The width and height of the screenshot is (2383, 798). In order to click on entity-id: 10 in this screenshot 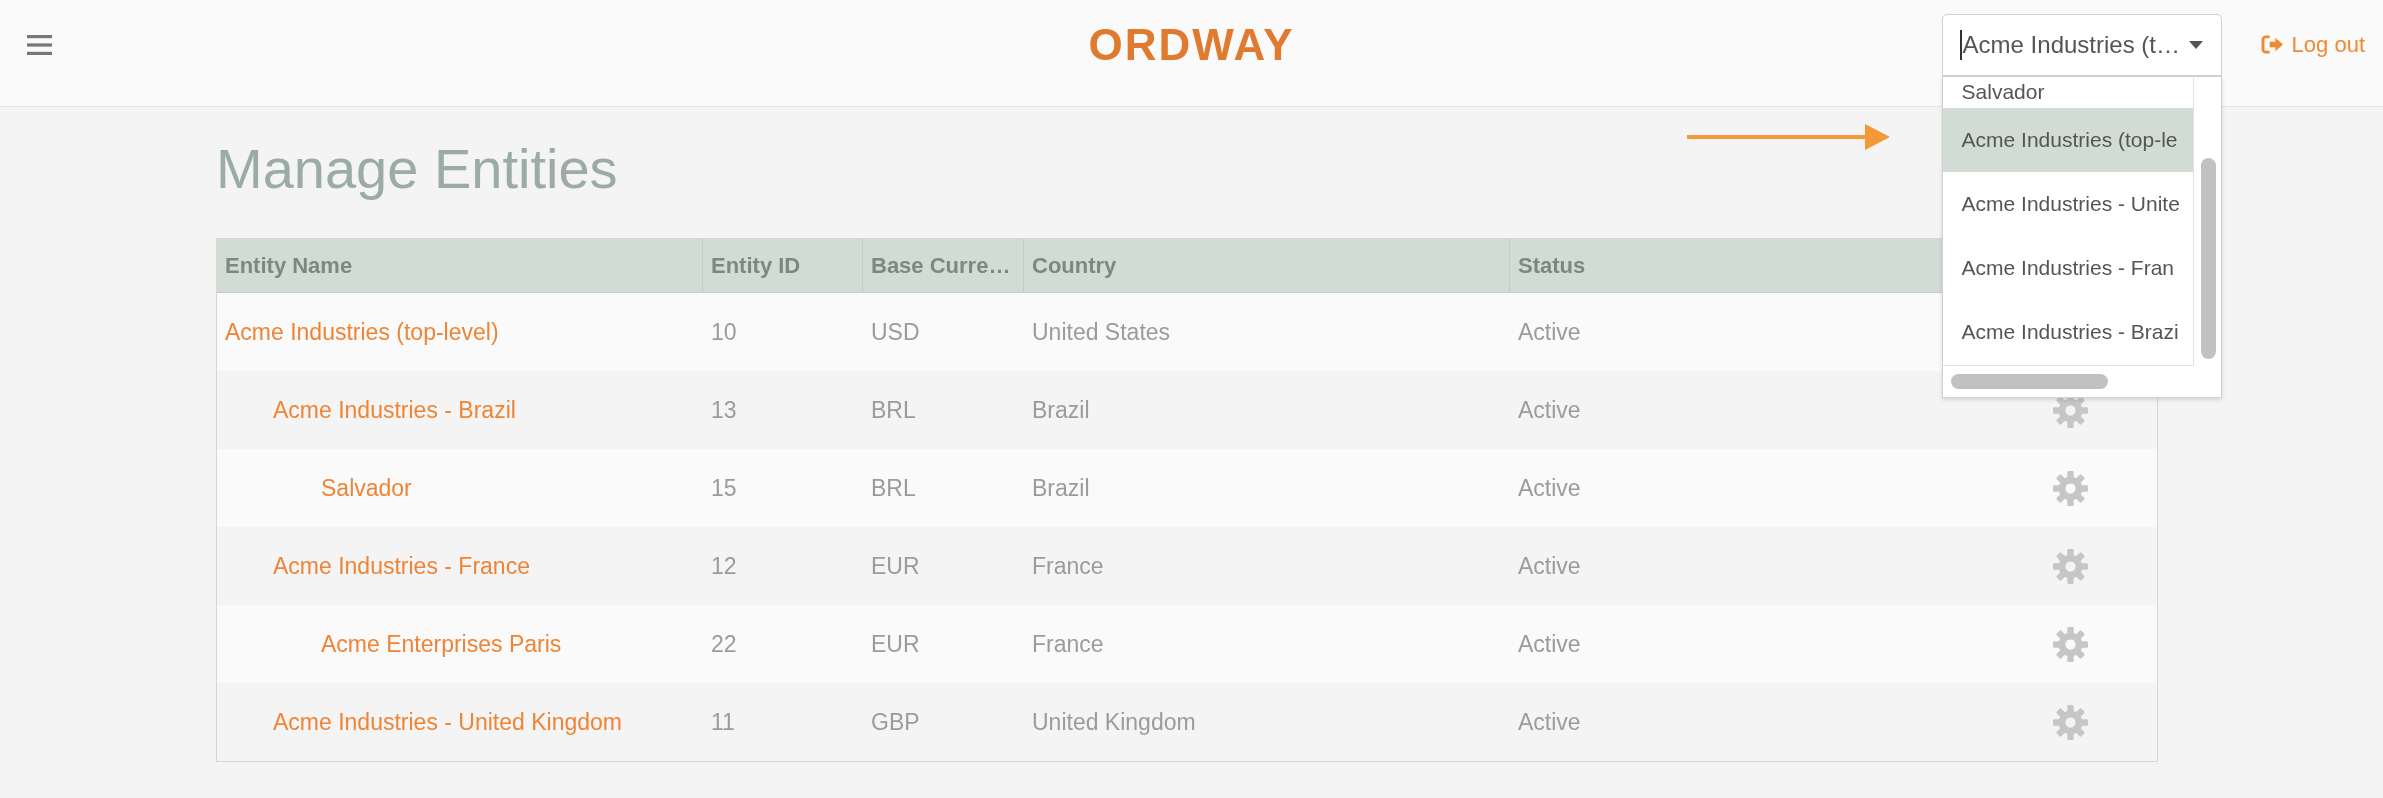, I will do `click(724, 332)`.